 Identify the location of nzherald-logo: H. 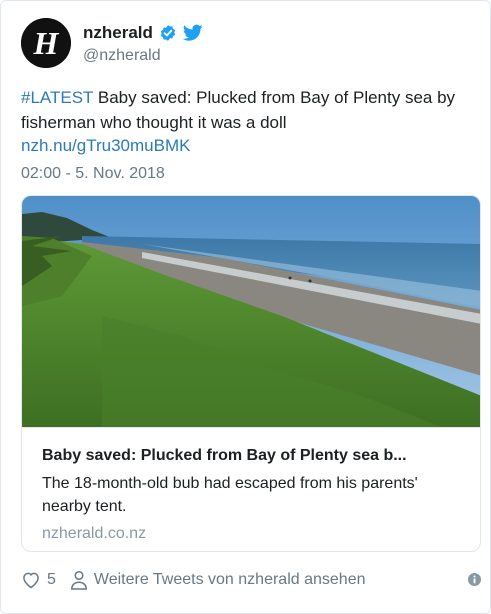
(46, 43).